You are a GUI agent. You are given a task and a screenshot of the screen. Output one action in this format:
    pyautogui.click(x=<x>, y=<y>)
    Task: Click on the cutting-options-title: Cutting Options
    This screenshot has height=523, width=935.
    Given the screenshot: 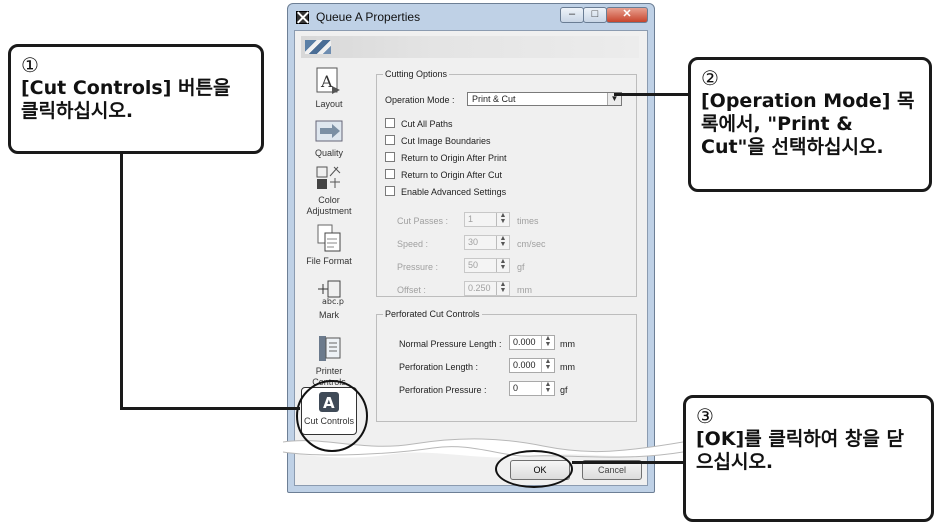 What is the action you would take?
    pyautogui.click(x=416, y=74)
    